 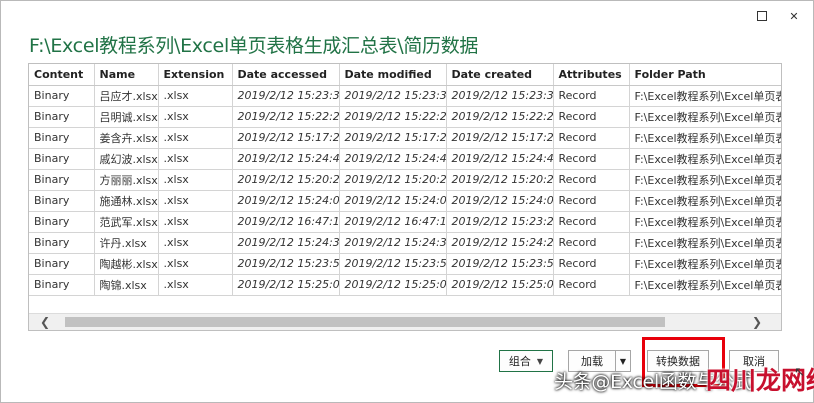 What do you see at coordinates (500, 285) in the screenshot?
I see `cell-date-created: 2019/2/12 15:25:02` at bounding box center [500, 285].